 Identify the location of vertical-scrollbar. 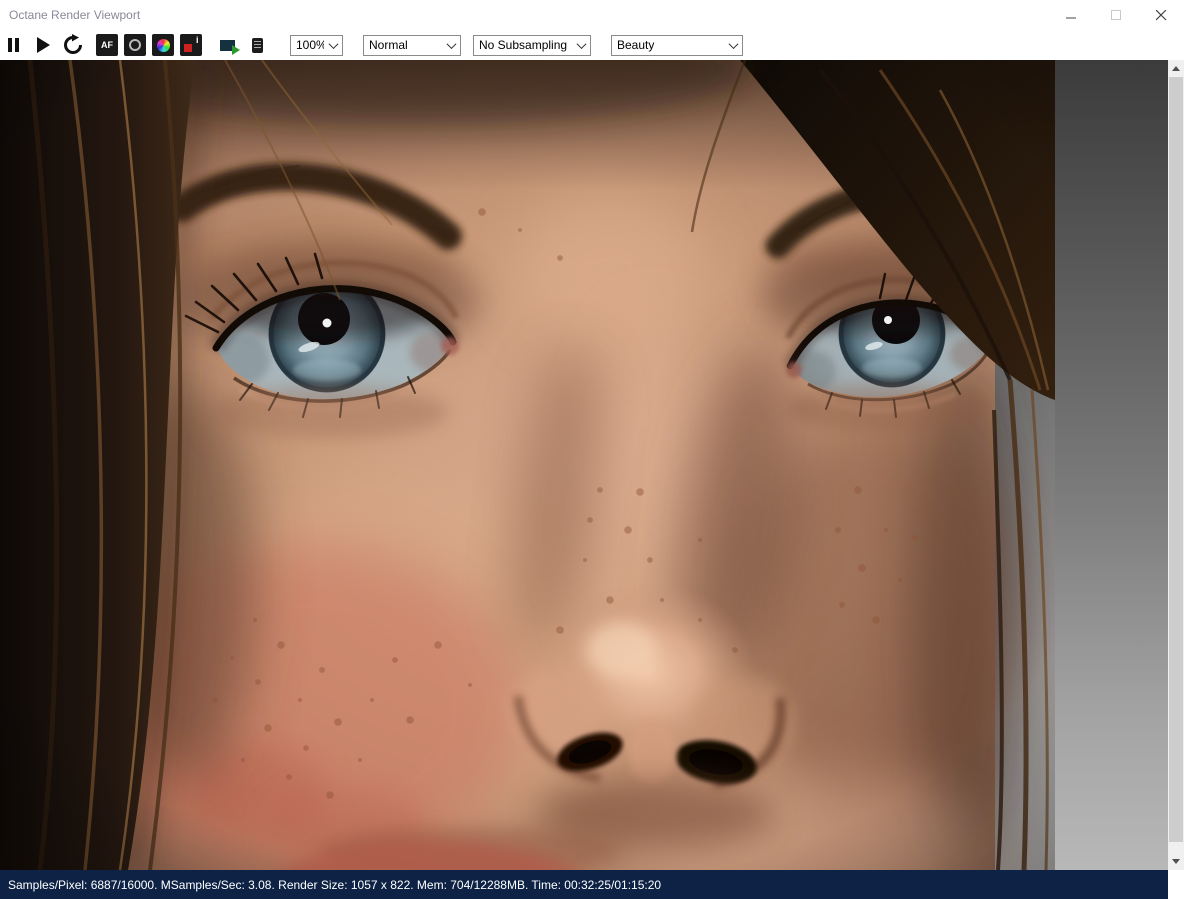
(1176, 465).